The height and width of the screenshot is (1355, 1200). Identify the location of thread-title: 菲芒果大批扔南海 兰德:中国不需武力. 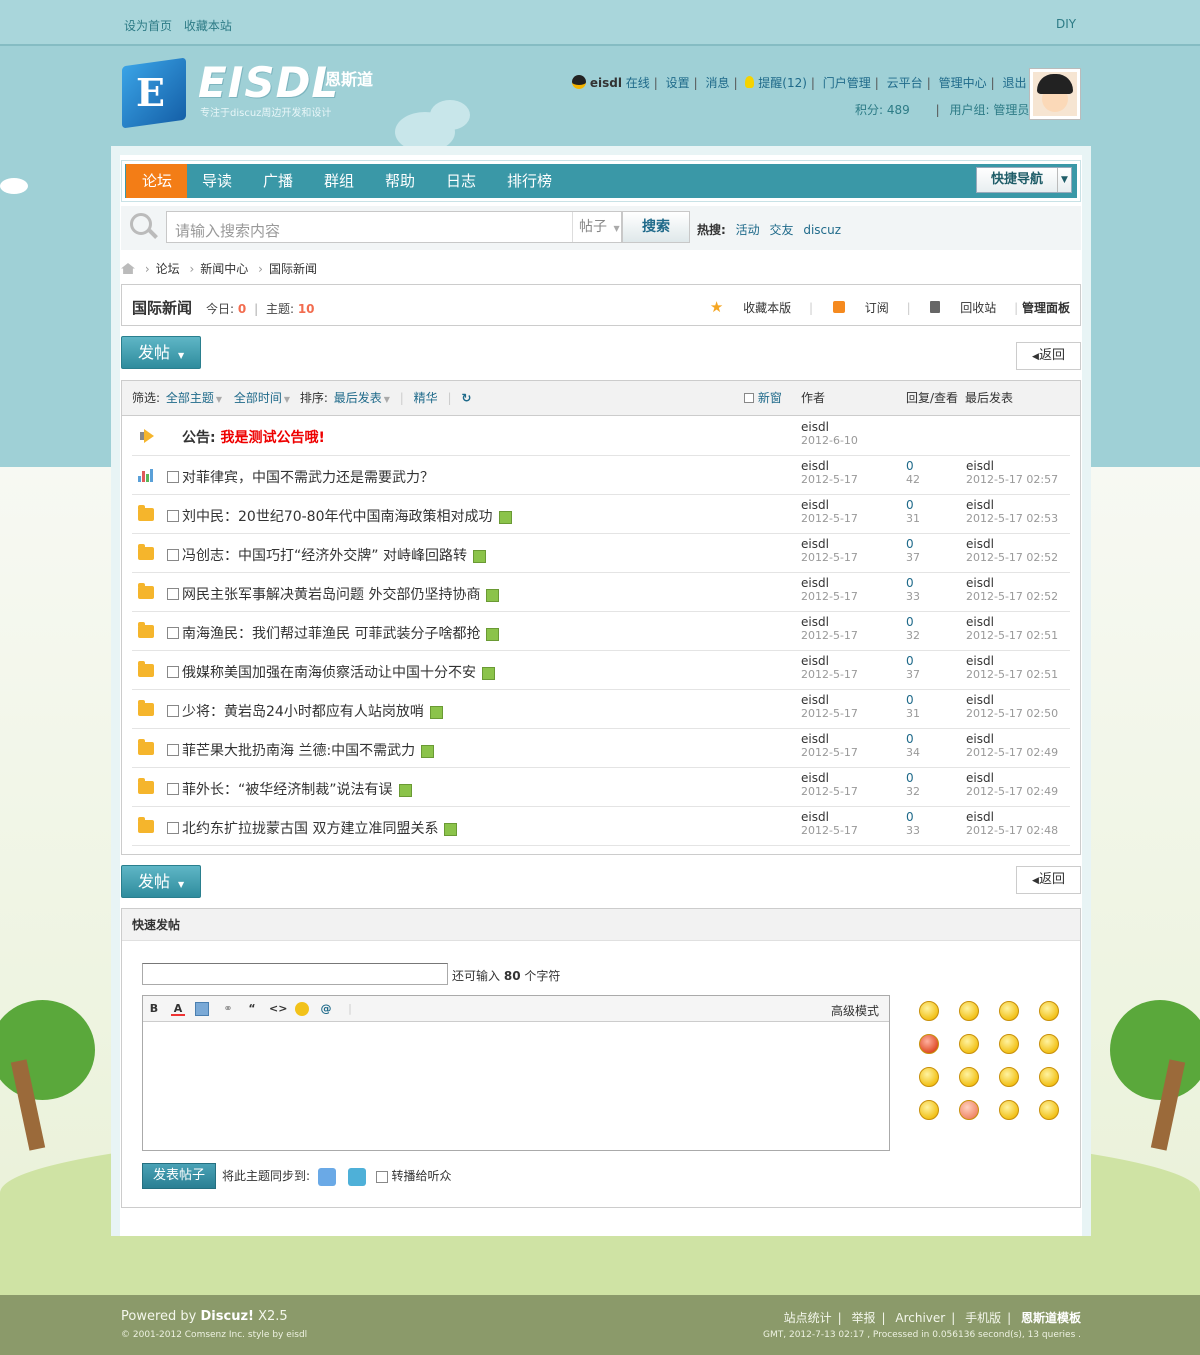
(308, 750).